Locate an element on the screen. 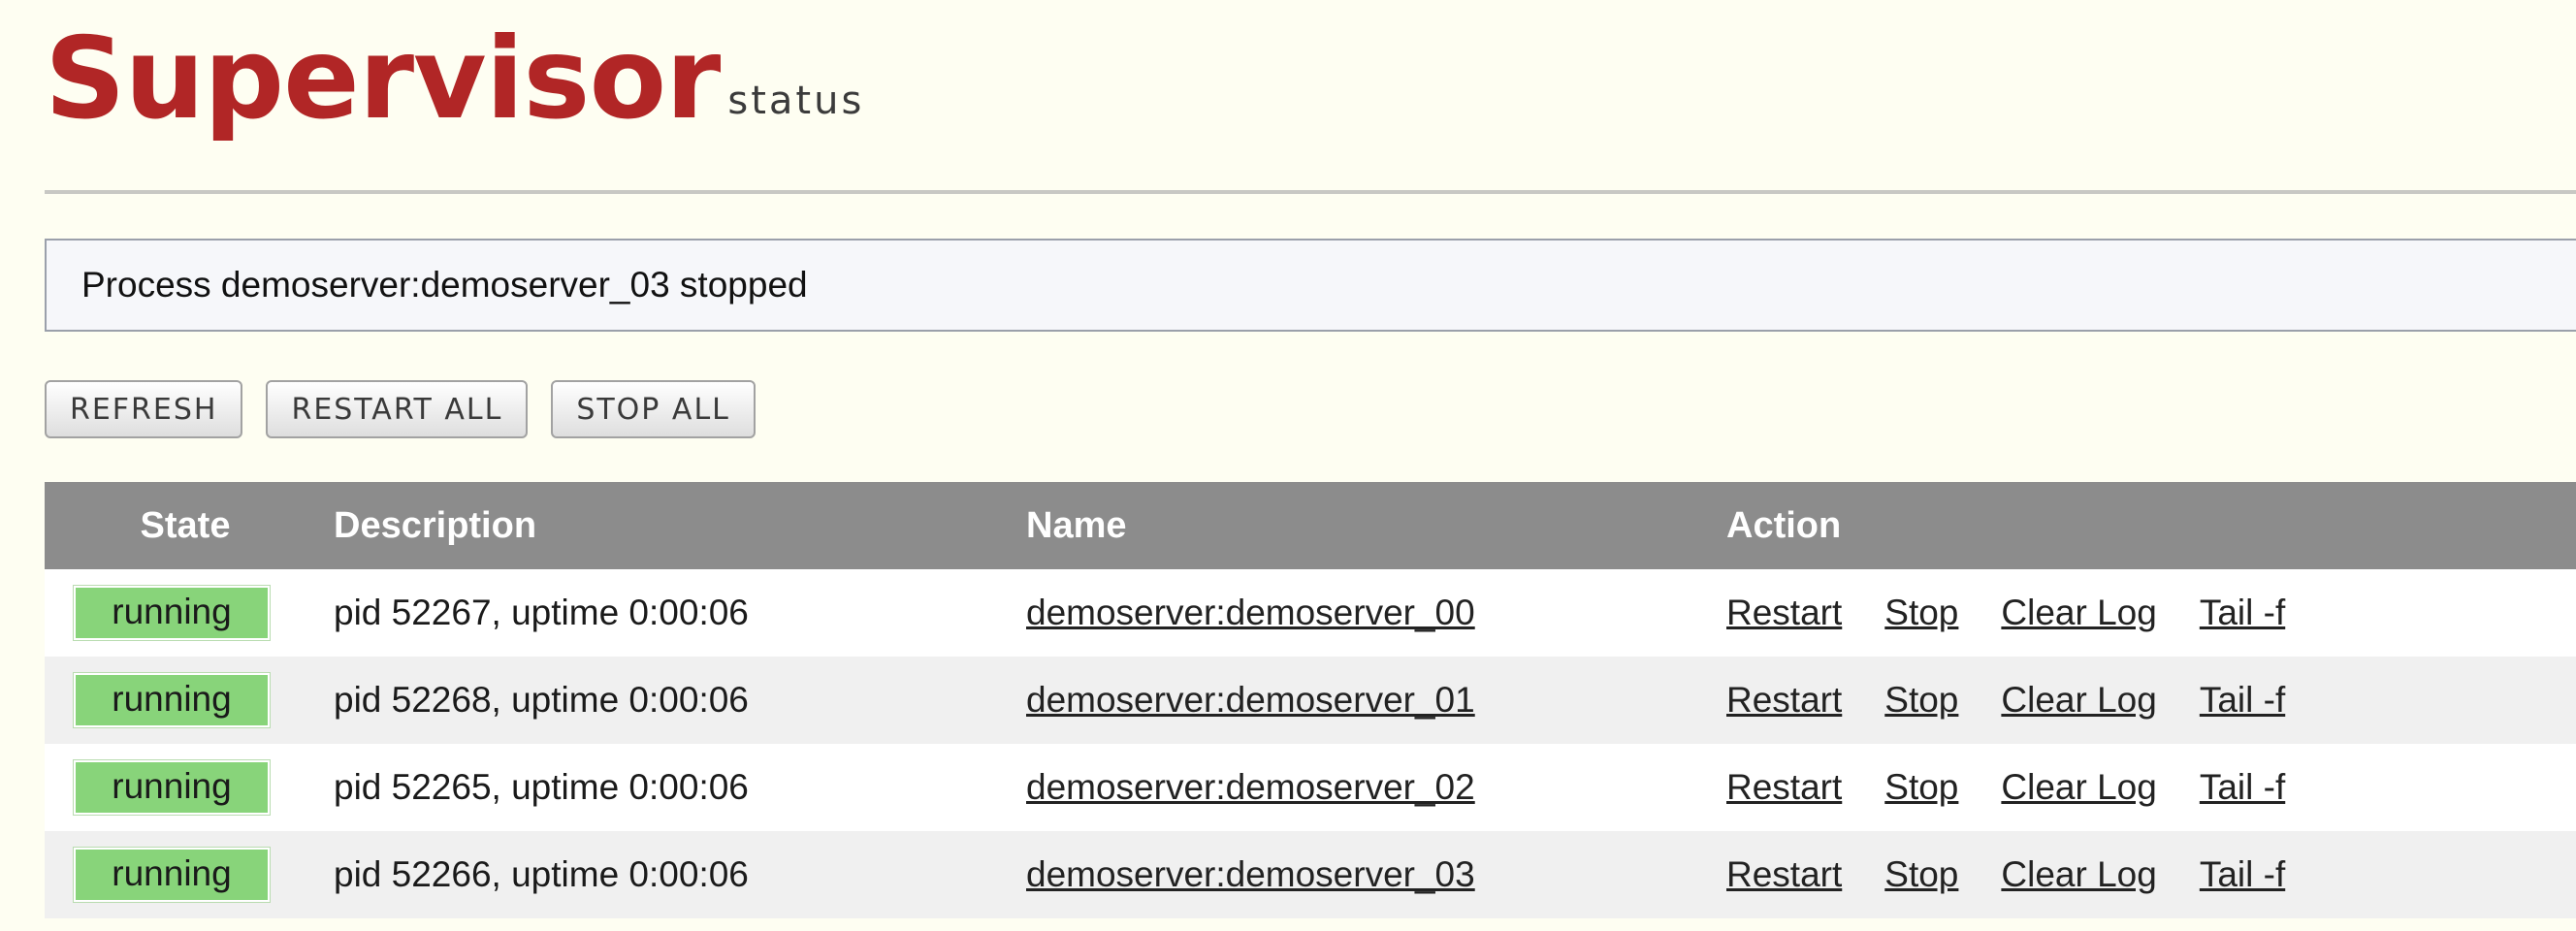 The width and height of the screenshot is (2576, 931). name-cell: demoserver:demoserver_00 is located at coordinates (1376, 613).